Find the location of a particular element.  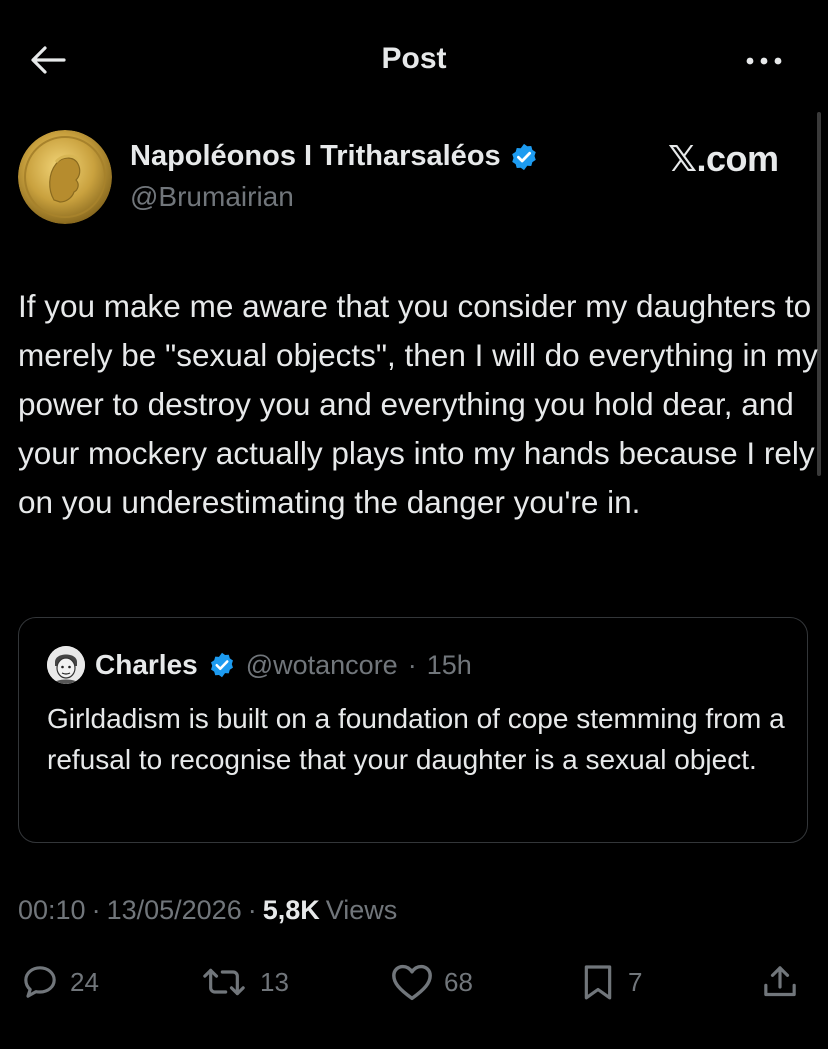

page-title: Post is located at coordinates (414, 58).